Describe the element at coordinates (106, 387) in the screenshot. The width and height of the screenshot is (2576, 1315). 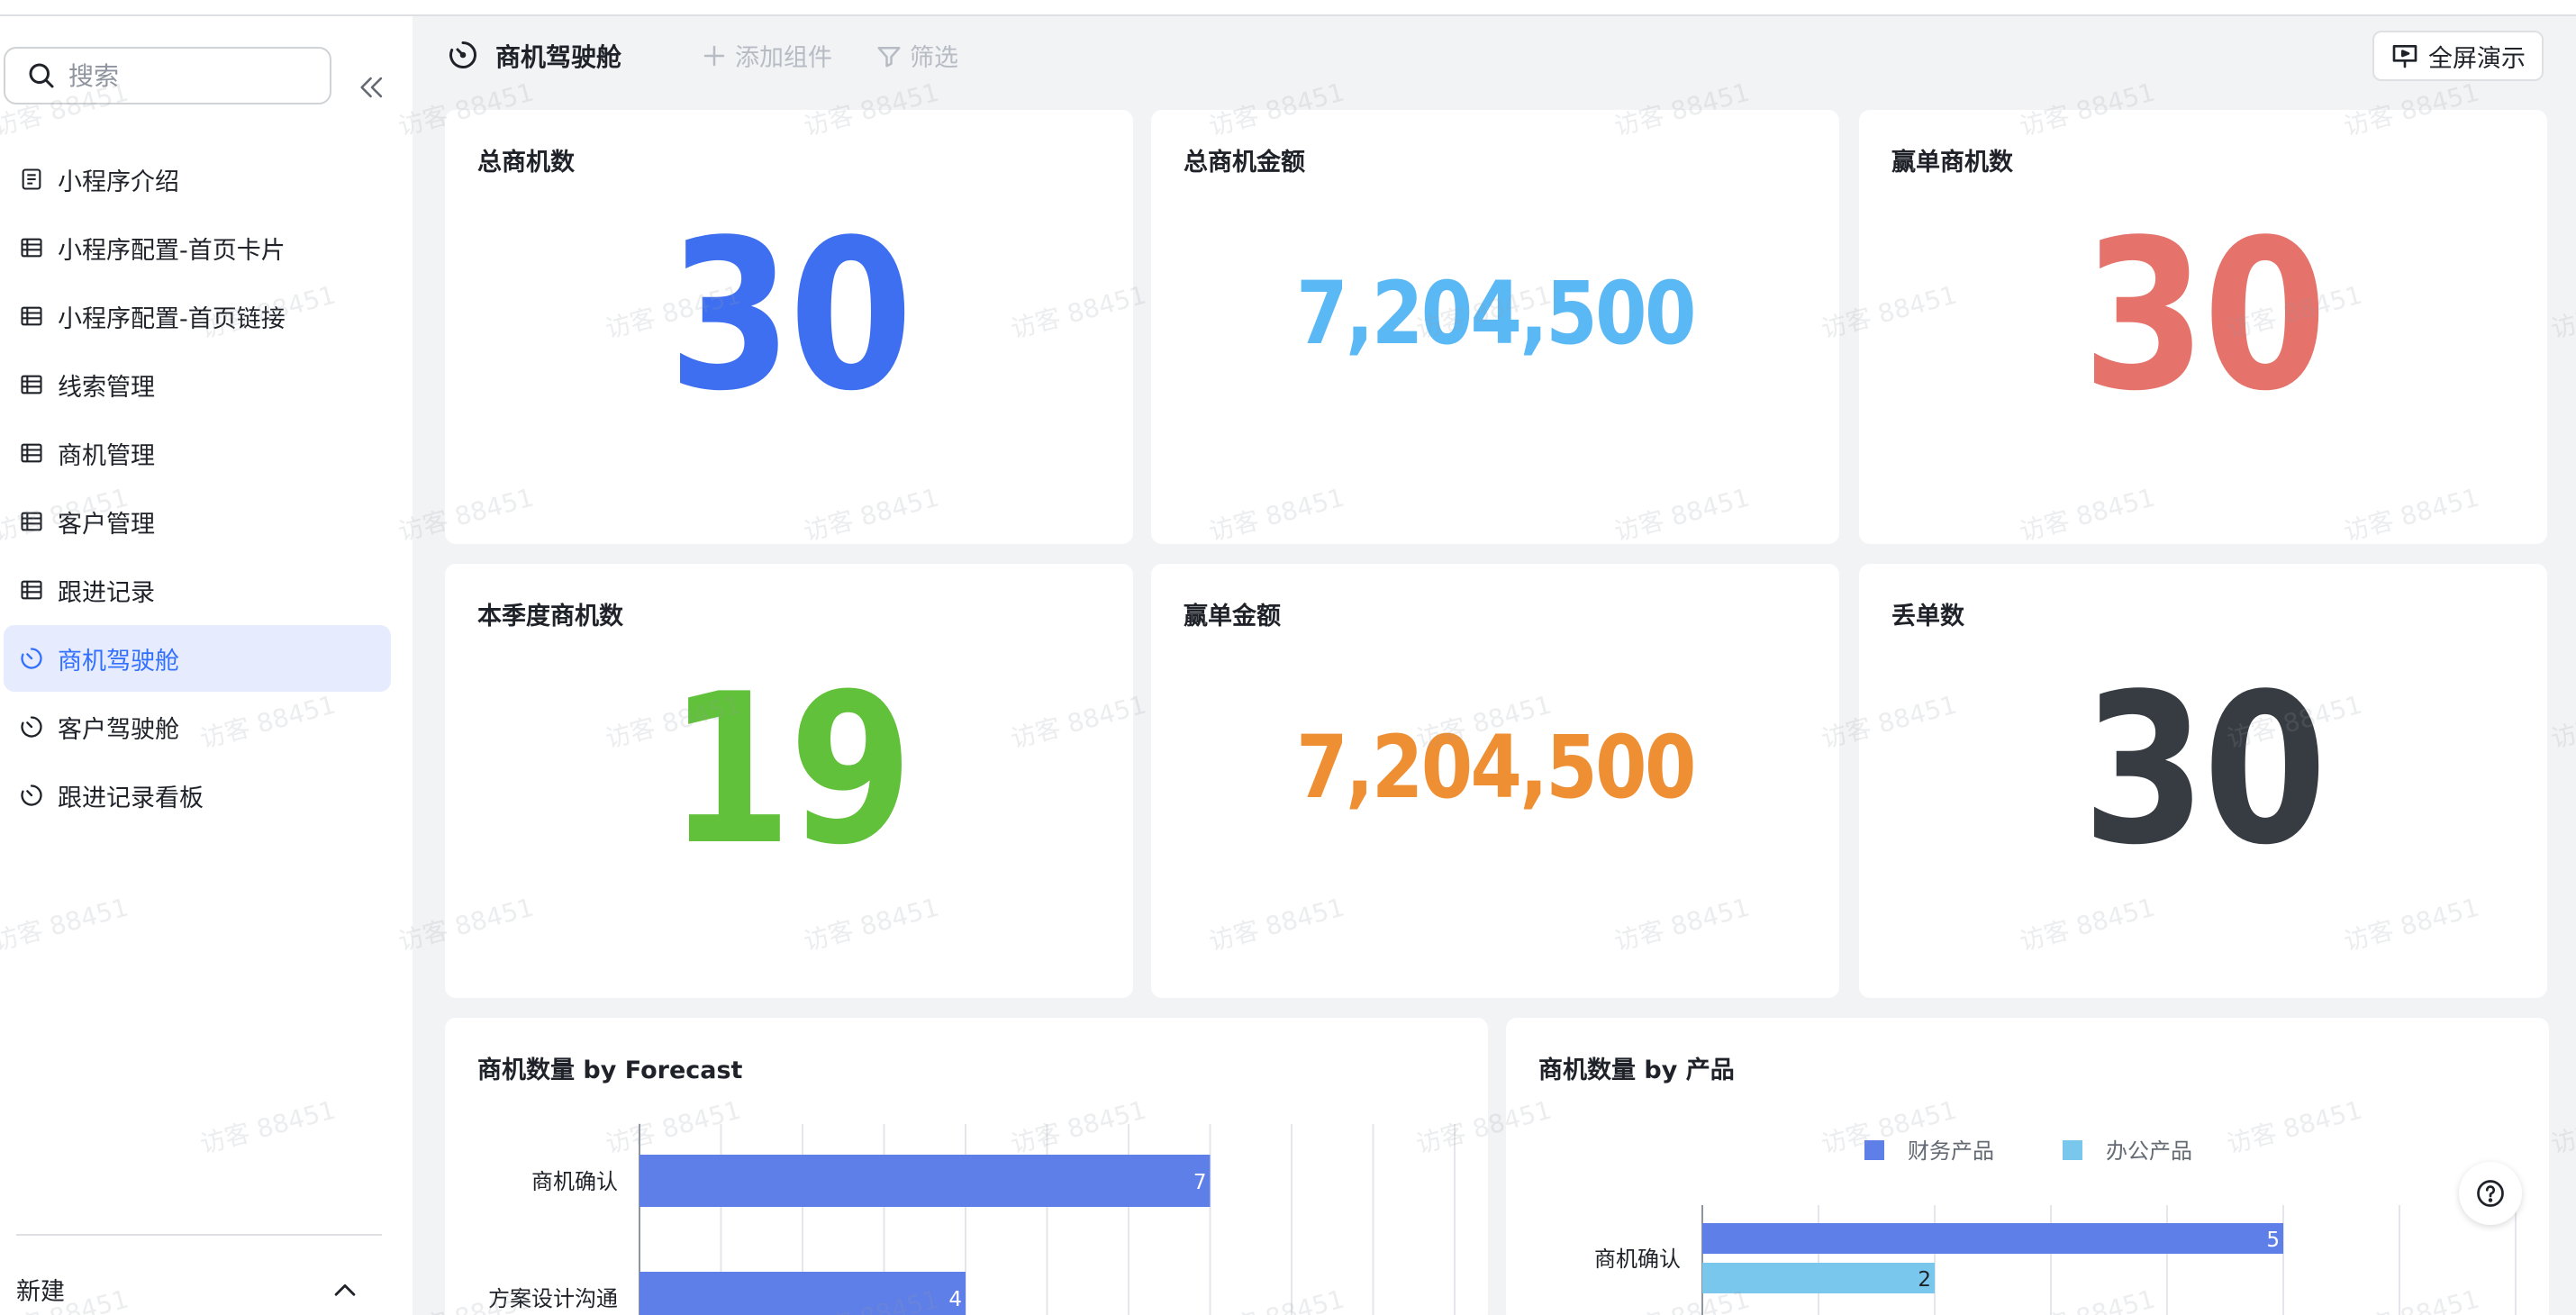
I see `sidebar-item-label: 线索管理` at that location.